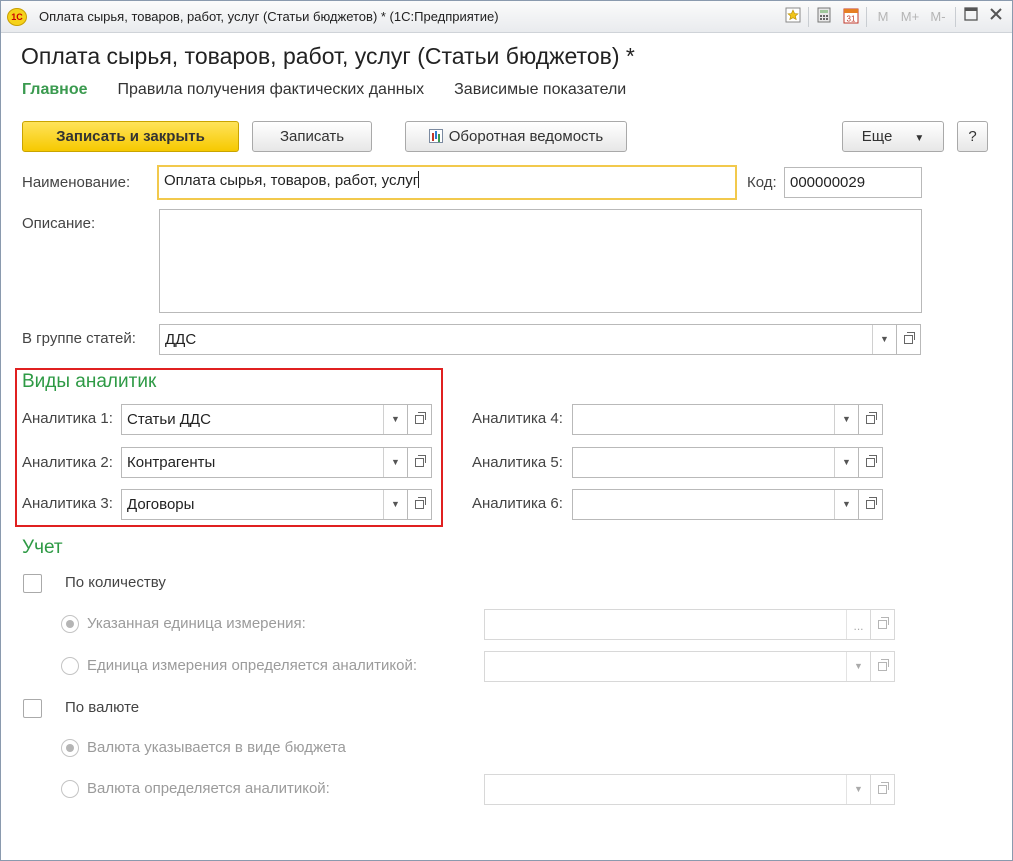  Describe the element at coordinates (419, 179) in the screenshot. I see `text-cursor` at that location.